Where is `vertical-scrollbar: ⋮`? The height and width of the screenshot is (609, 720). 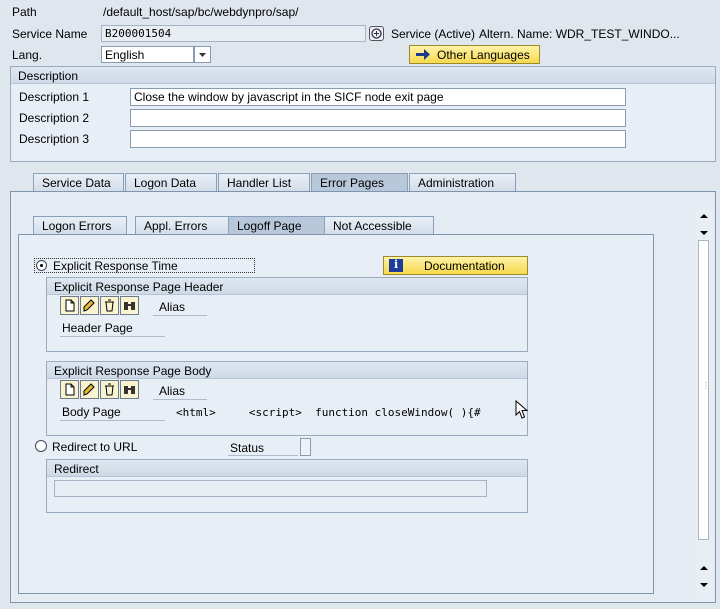
vertical-scrollbar: ⋮ is located at coordinates (704, 403).